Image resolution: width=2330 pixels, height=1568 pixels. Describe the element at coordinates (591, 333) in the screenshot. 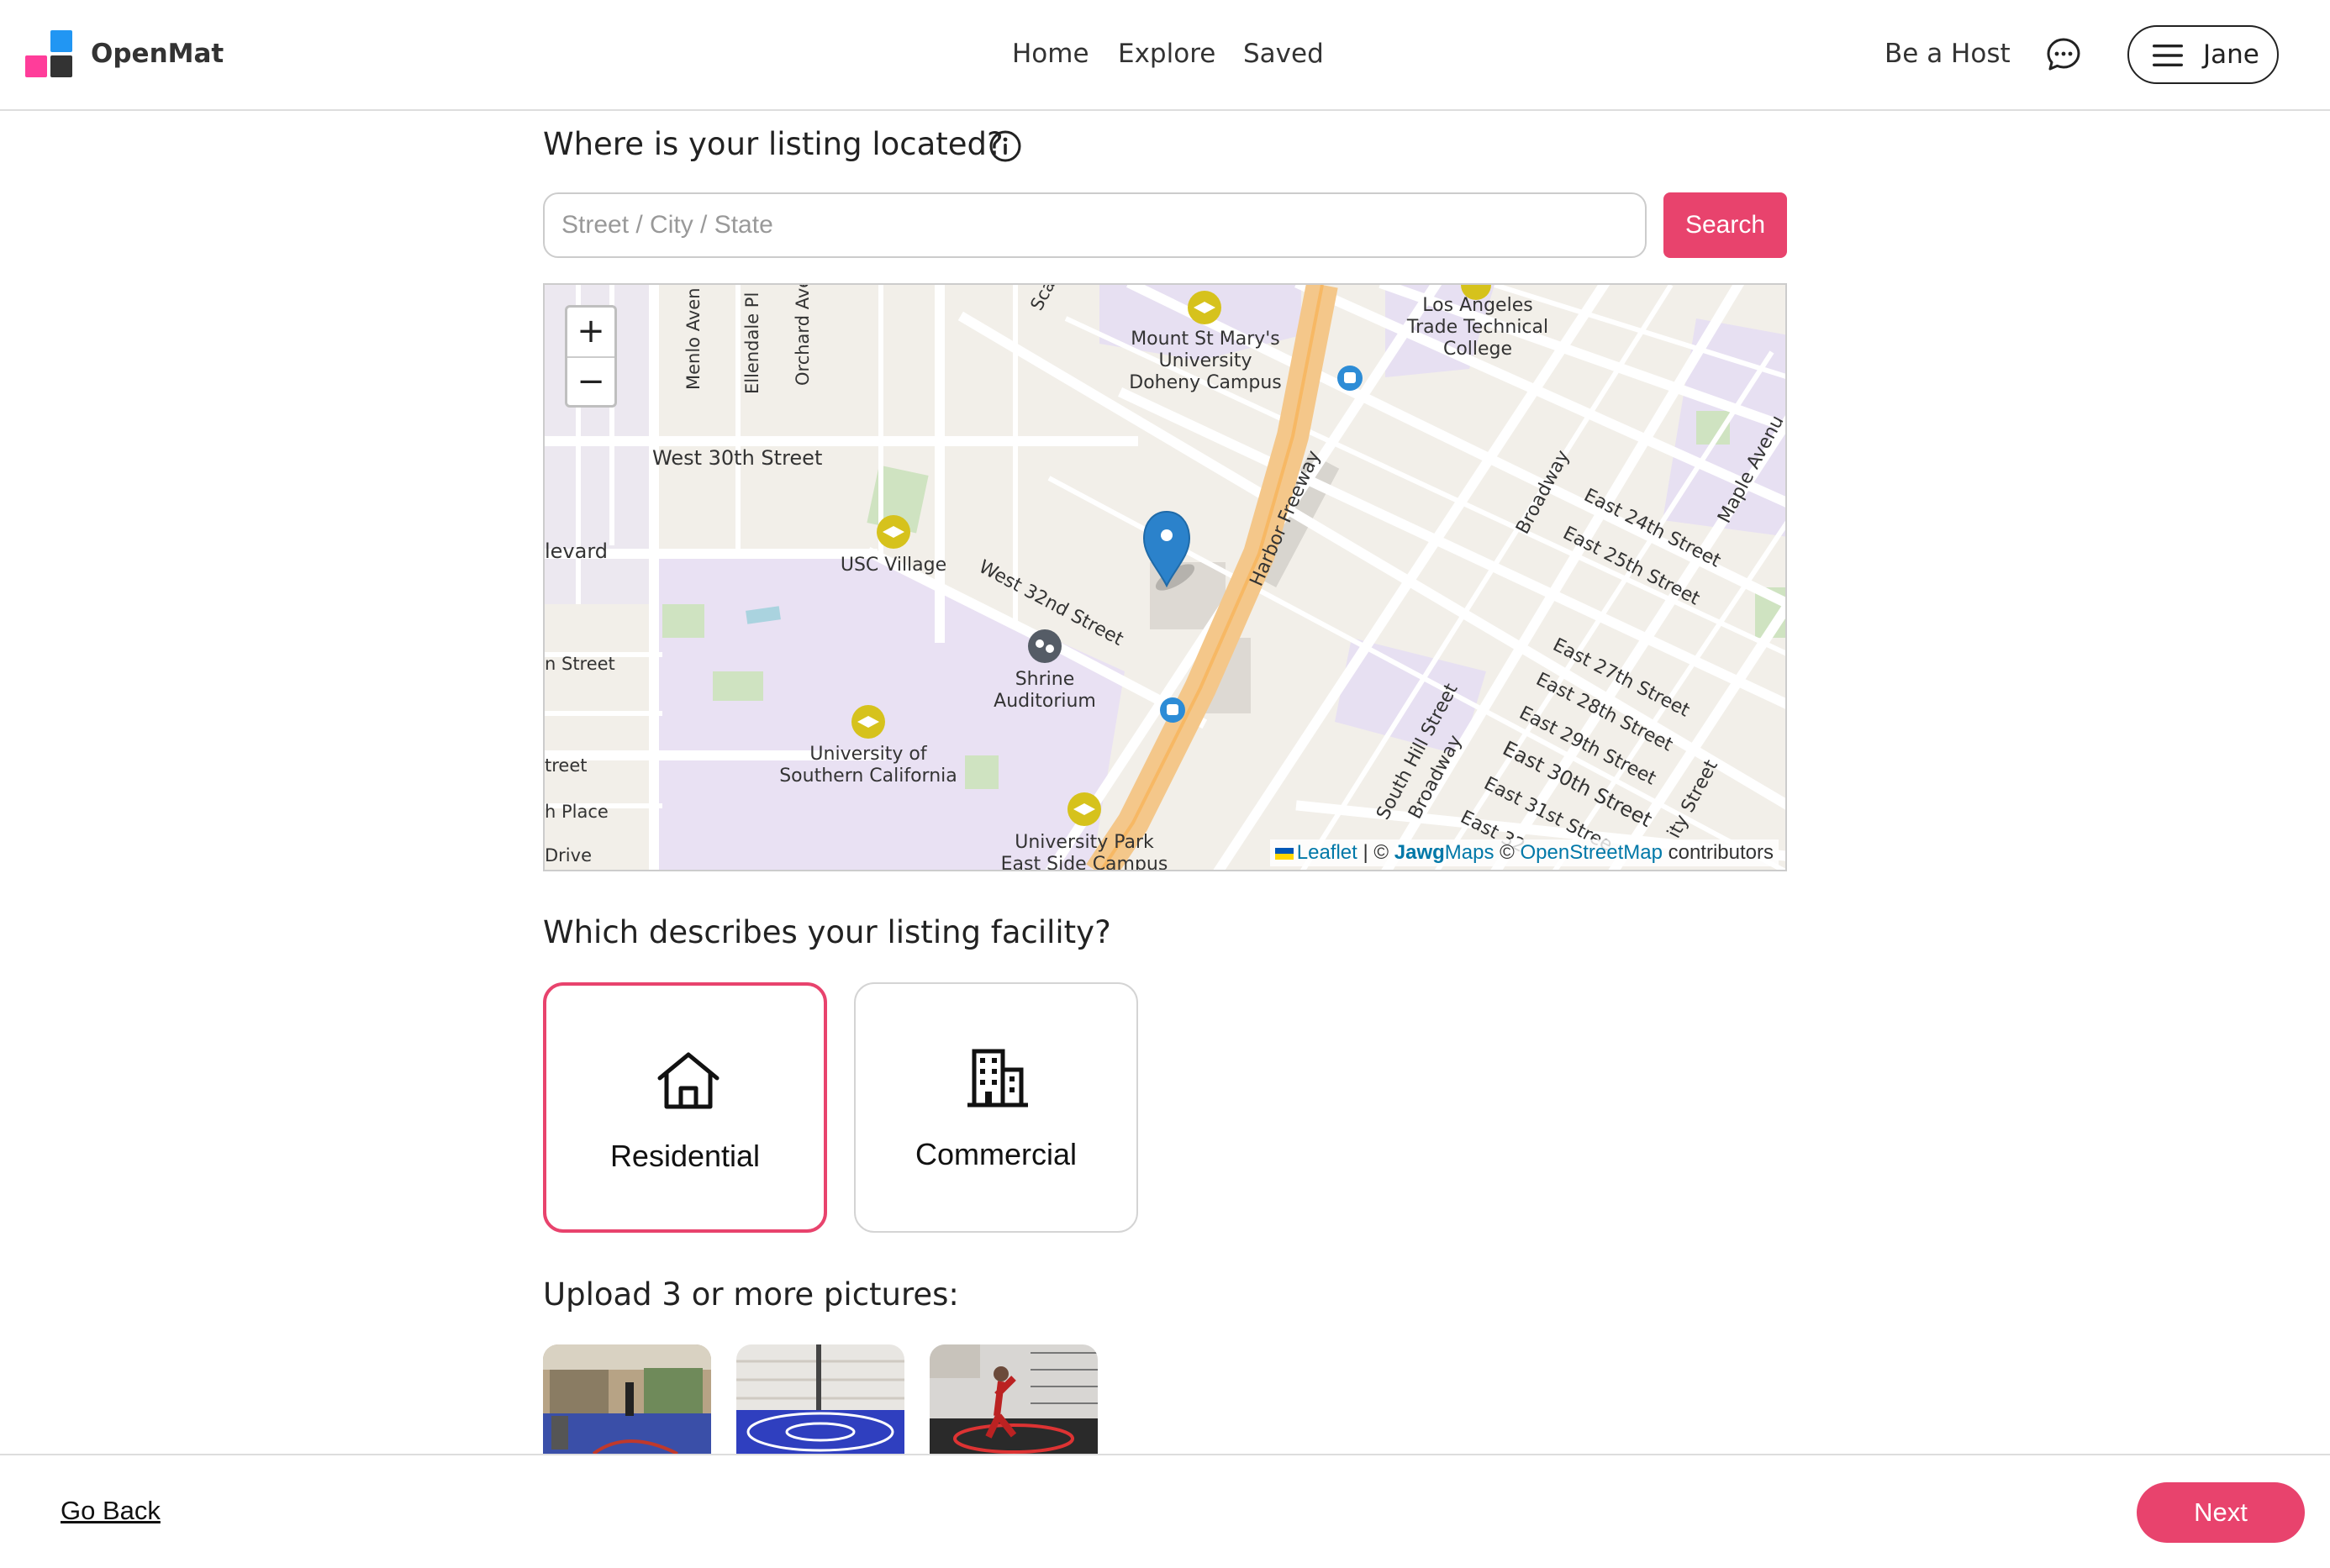

I see `zoom-in-button: +` at that location.